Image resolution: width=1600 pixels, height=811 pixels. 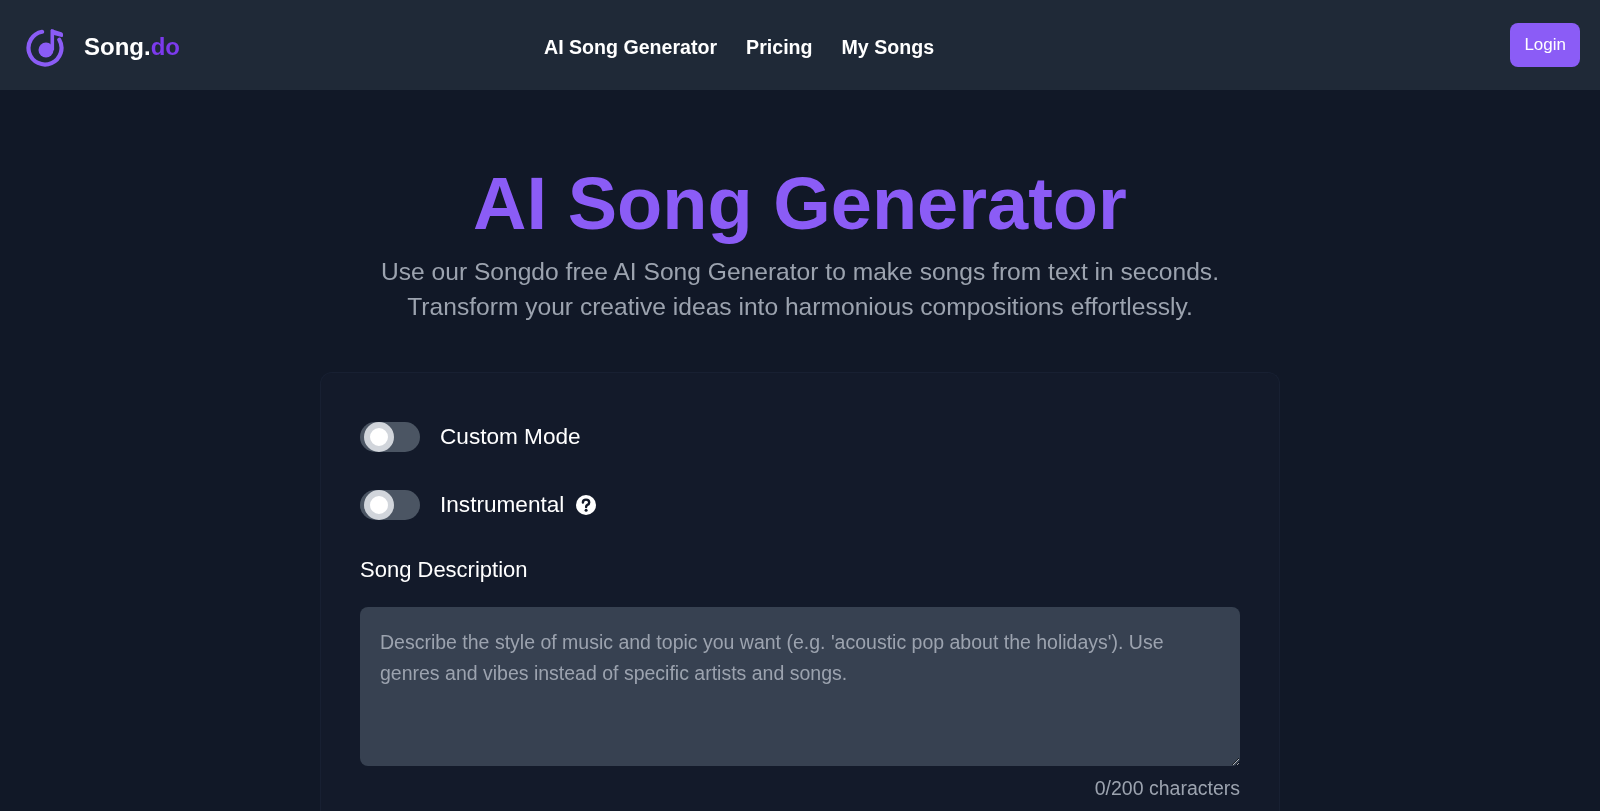 I want to click on hero-subtitle: Use our Songdo free AI Song Generator to make songs from text in seconds. Transform your creative ideas into harmonious compositions effortlessly., so click(x=800, y=289).